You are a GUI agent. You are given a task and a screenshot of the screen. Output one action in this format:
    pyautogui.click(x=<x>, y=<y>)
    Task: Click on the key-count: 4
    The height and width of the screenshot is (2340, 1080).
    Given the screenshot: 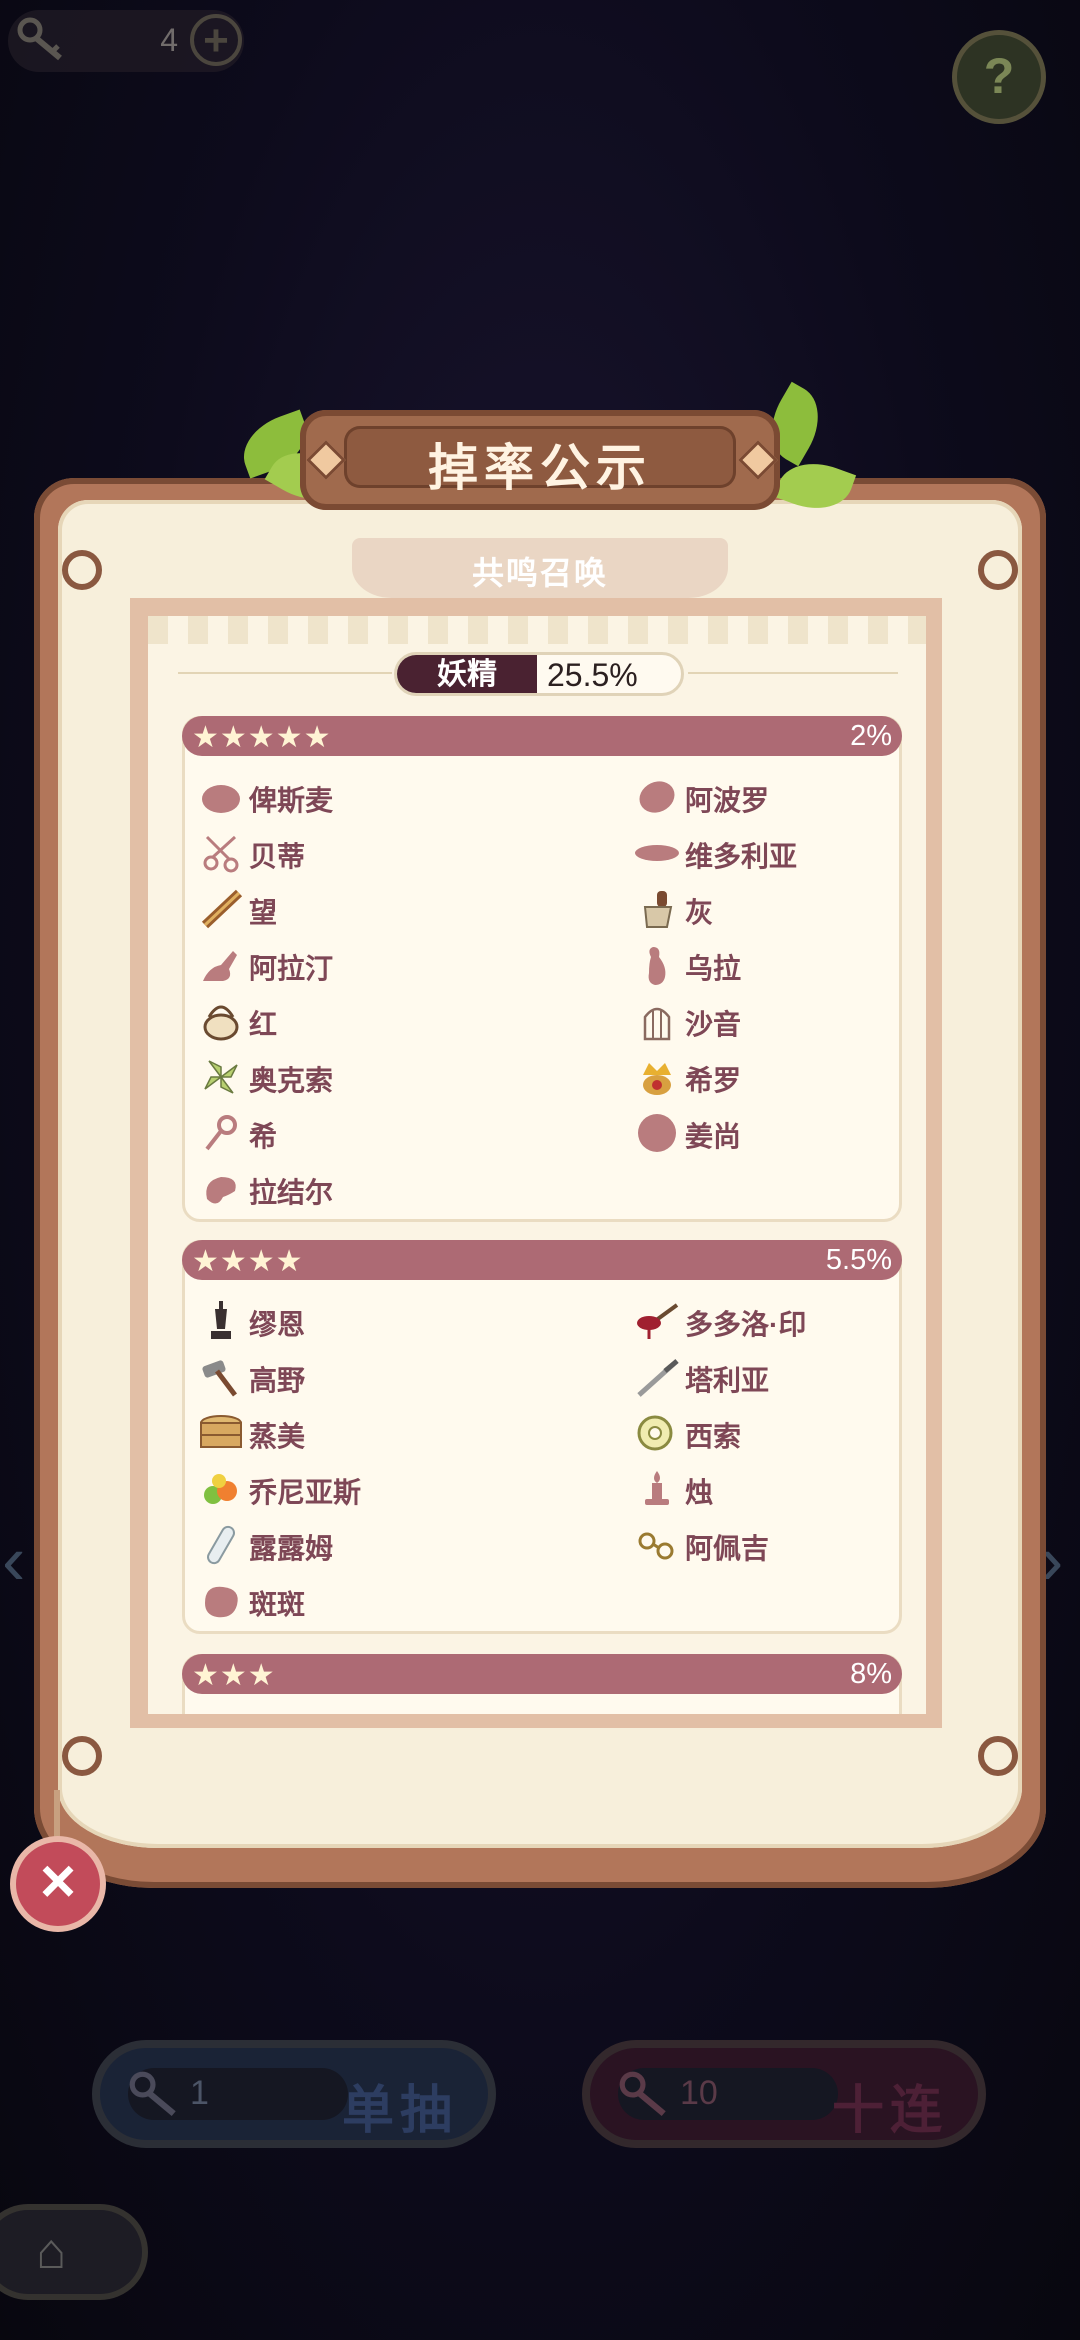 What is the action you would take?
    pyautogui.click(x=169, y=40)
    